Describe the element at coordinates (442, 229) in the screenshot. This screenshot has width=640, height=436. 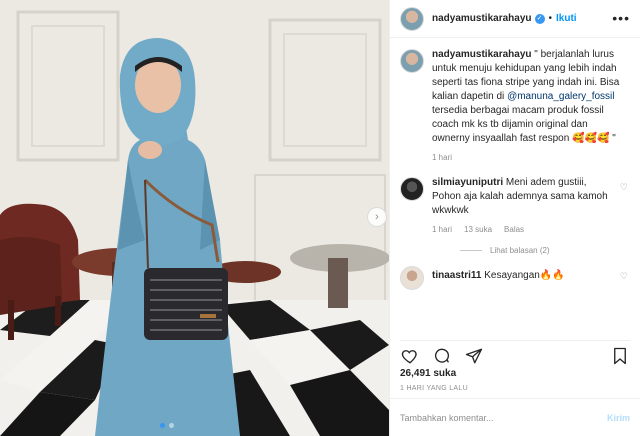
I see `comment-time: 1 hari` at that location.